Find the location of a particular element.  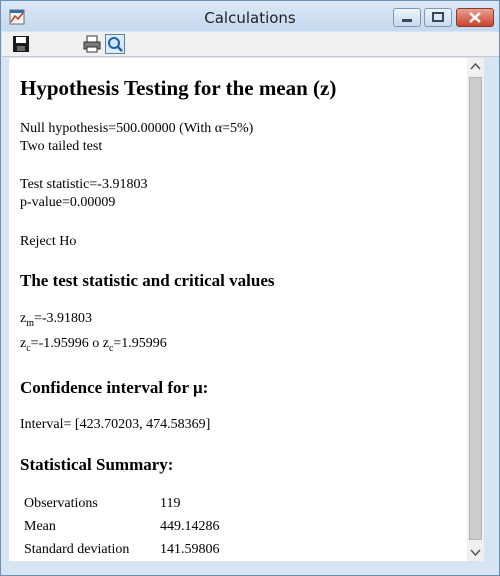

summary-value: 119 is located at coordinates (170, 503).